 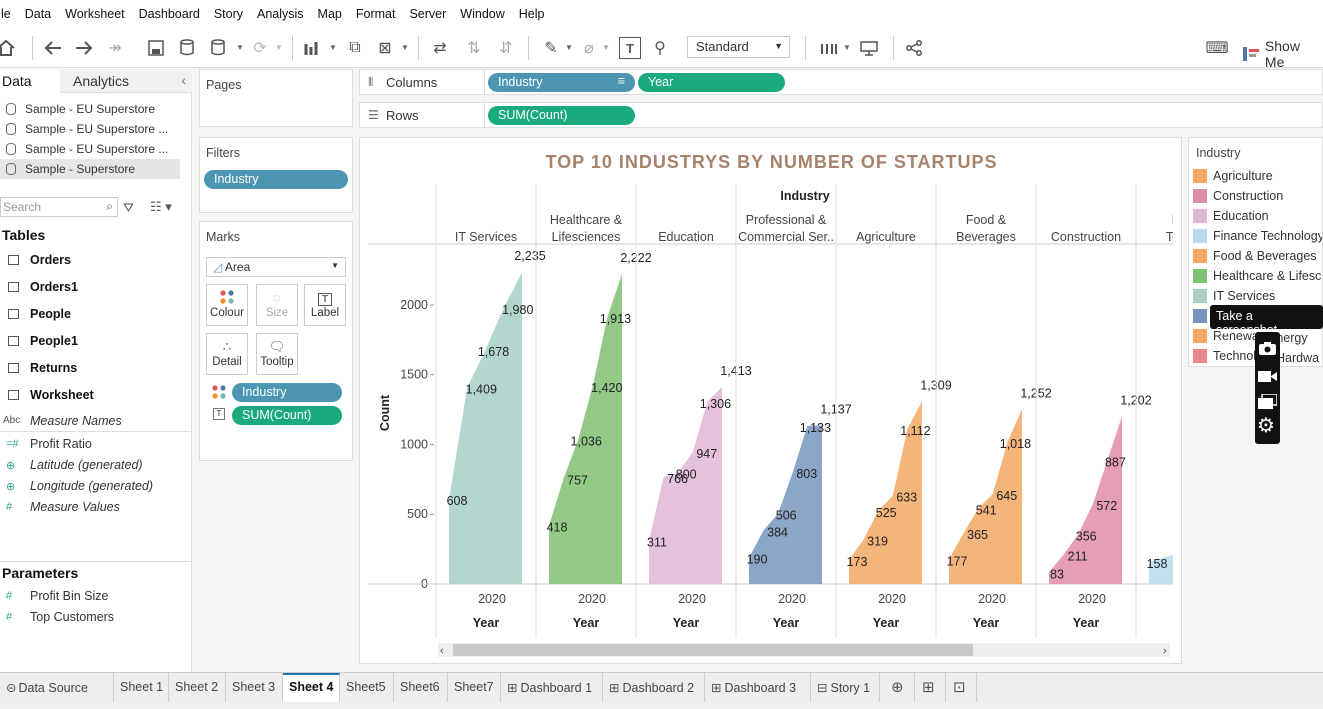 I want to click on sort-ascending-icon: ⇅, so click(x=474, y=48).